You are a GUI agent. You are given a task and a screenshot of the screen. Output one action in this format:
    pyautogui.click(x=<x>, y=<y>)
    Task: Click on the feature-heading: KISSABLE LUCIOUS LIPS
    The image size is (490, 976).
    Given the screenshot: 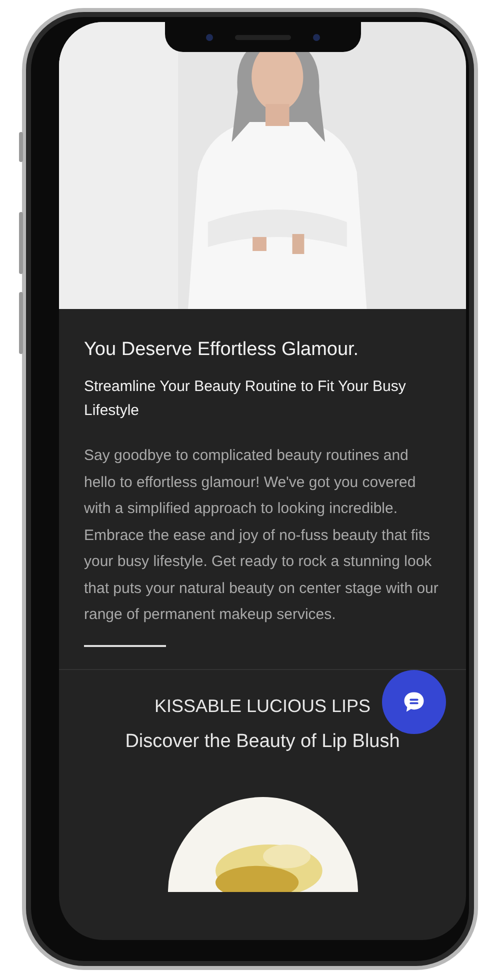 What is the action you would take?
    pyautogui.click(x=262, y=706)
    